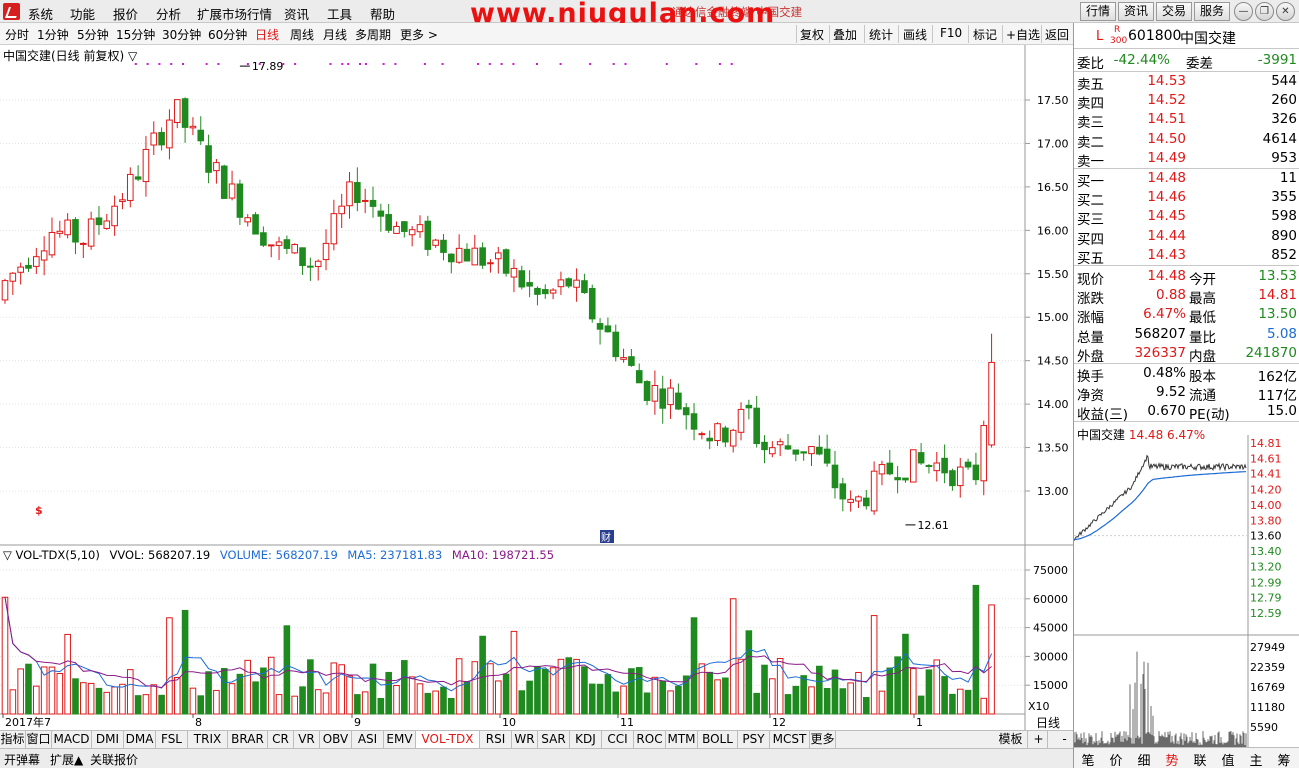 The width and height of the screenshot is (1299, 768). What do you see at coordinates (1136, 11) in the screenshot?
I see `news-button: 资讯` at bounding box center [1136, 11].